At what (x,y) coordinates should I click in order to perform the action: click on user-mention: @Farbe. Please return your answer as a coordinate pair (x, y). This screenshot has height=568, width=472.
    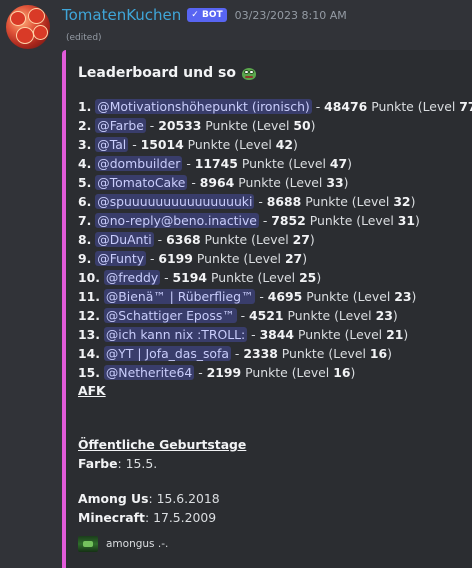
    Looking at the image, I should click on (120, 125).